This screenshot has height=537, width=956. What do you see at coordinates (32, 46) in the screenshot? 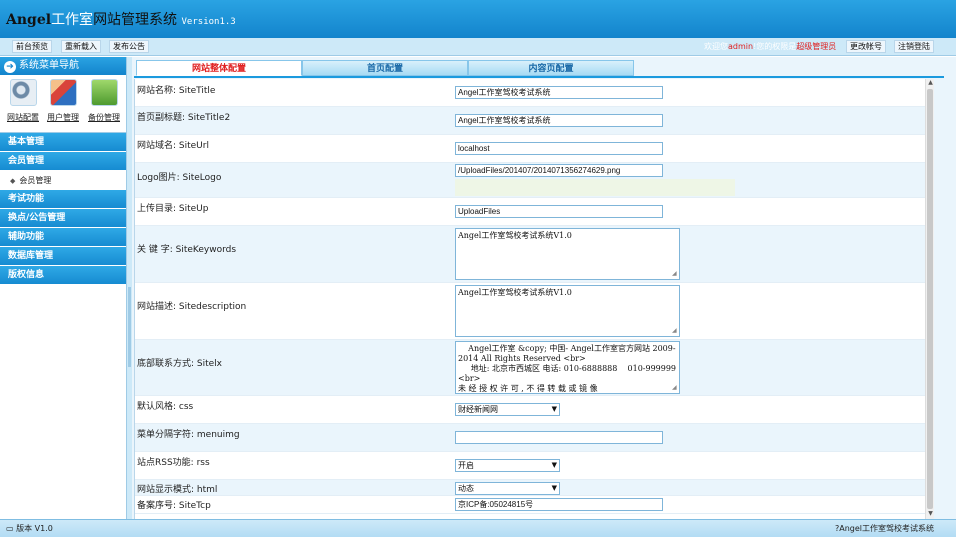
I see `preview-button: 前台预览` at bounding box center [32, 46].